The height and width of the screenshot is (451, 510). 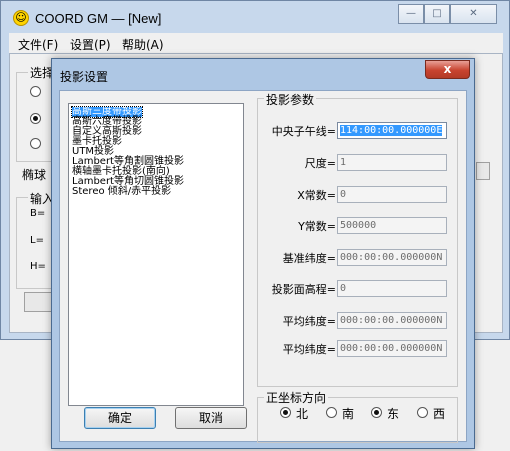 I want to click on cancel-button: 取消, so click(x=211, y=418).